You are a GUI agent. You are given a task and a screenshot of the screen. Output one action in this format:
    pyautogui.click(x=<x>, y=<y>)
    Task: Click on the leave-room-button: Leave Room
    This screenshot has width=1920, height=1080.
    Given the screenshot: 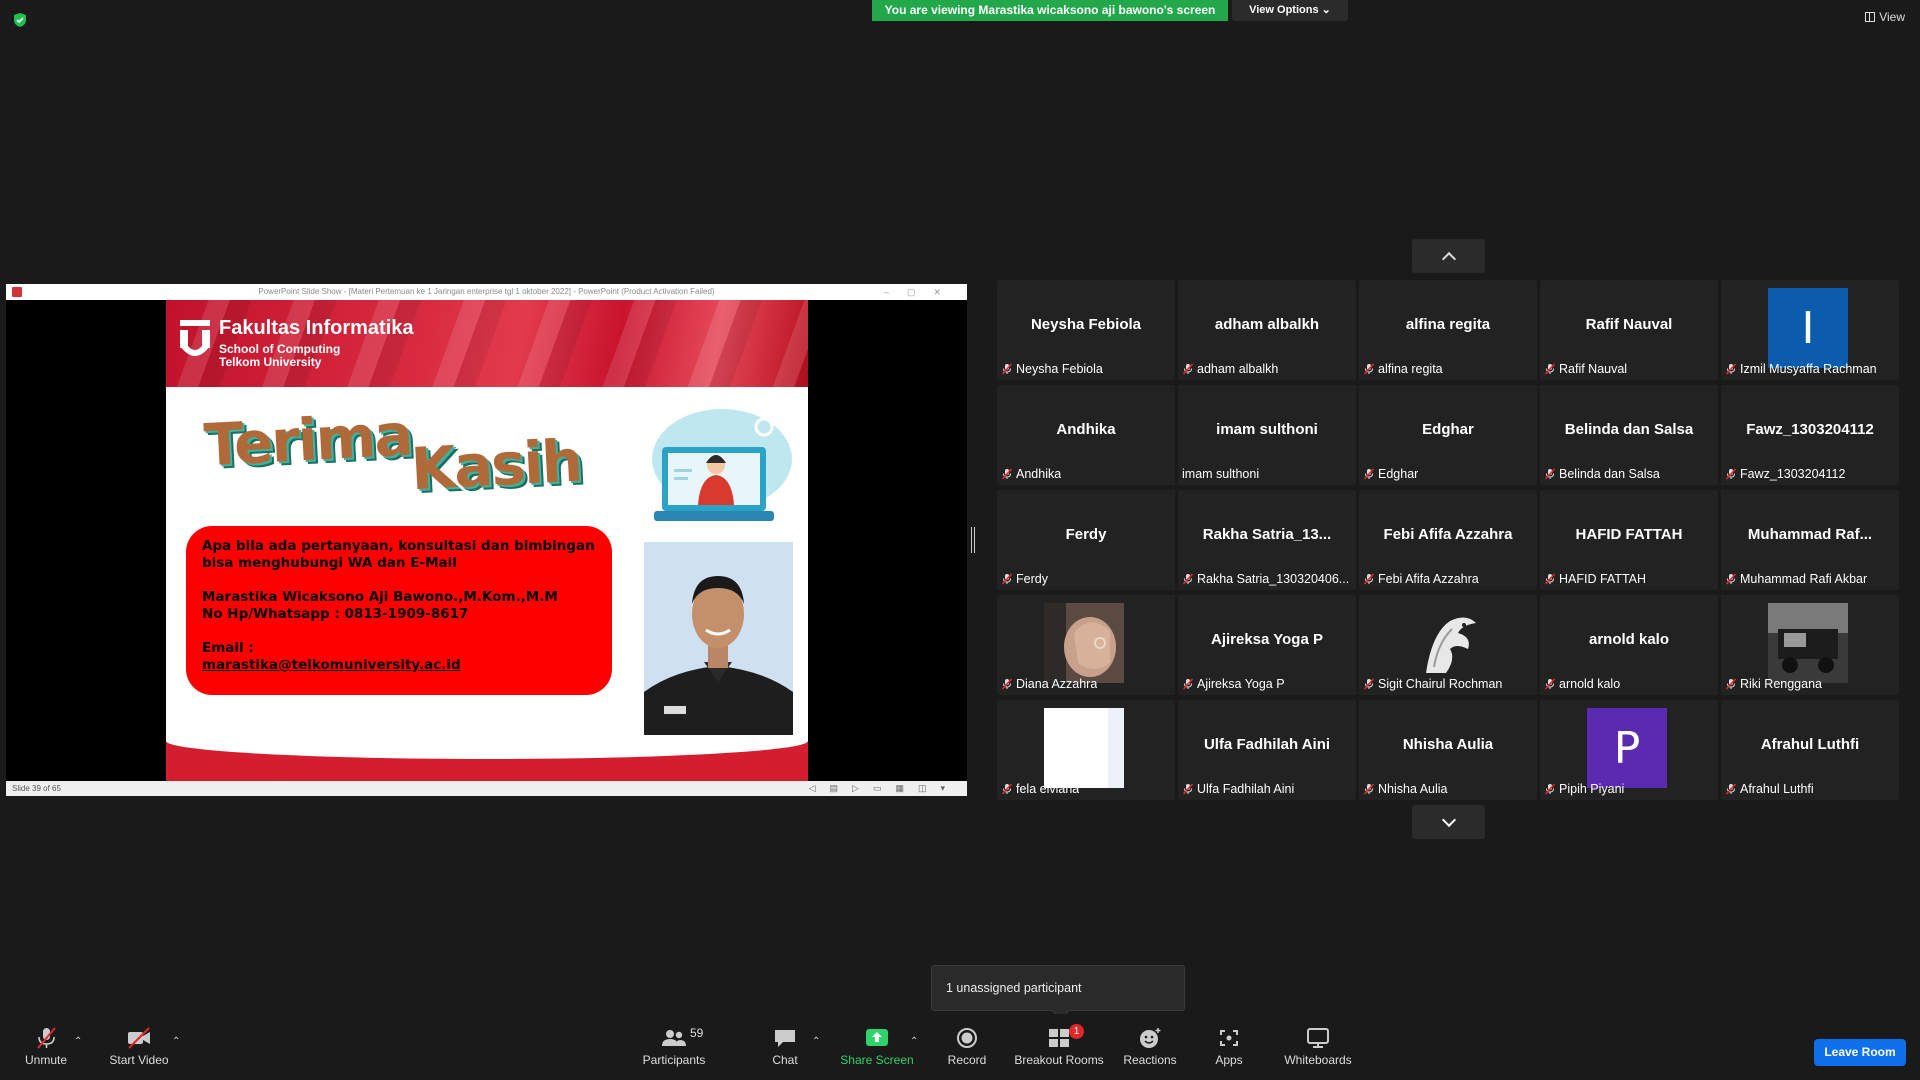 What is the action you would take?
    pyautogui.click(x=1860, y=1052)
    